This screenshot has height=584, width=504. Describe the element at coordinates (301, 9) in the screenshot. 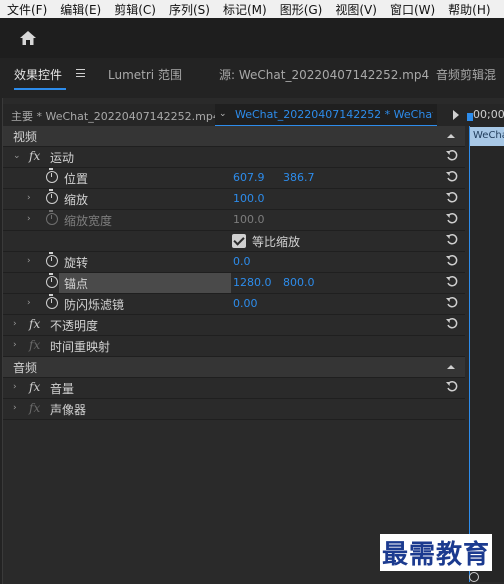

I see `menu-graphics: 图形(G)` at that location.